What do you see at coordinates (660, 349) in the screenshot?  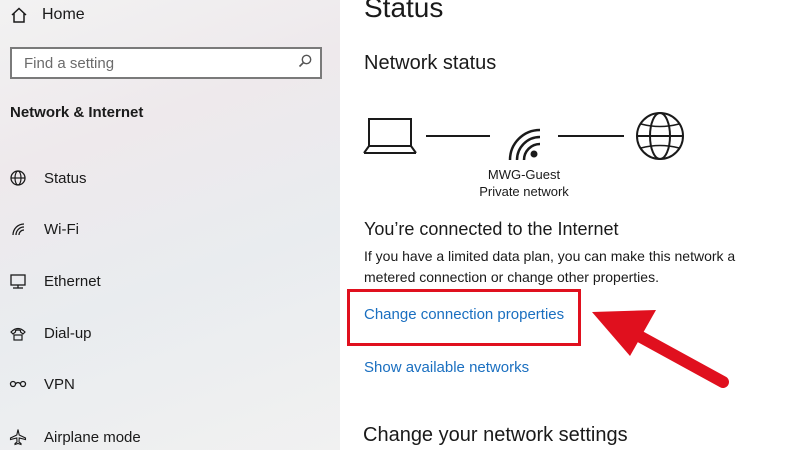 I see `red-arrow-icon` at bounding box center [660, 349].